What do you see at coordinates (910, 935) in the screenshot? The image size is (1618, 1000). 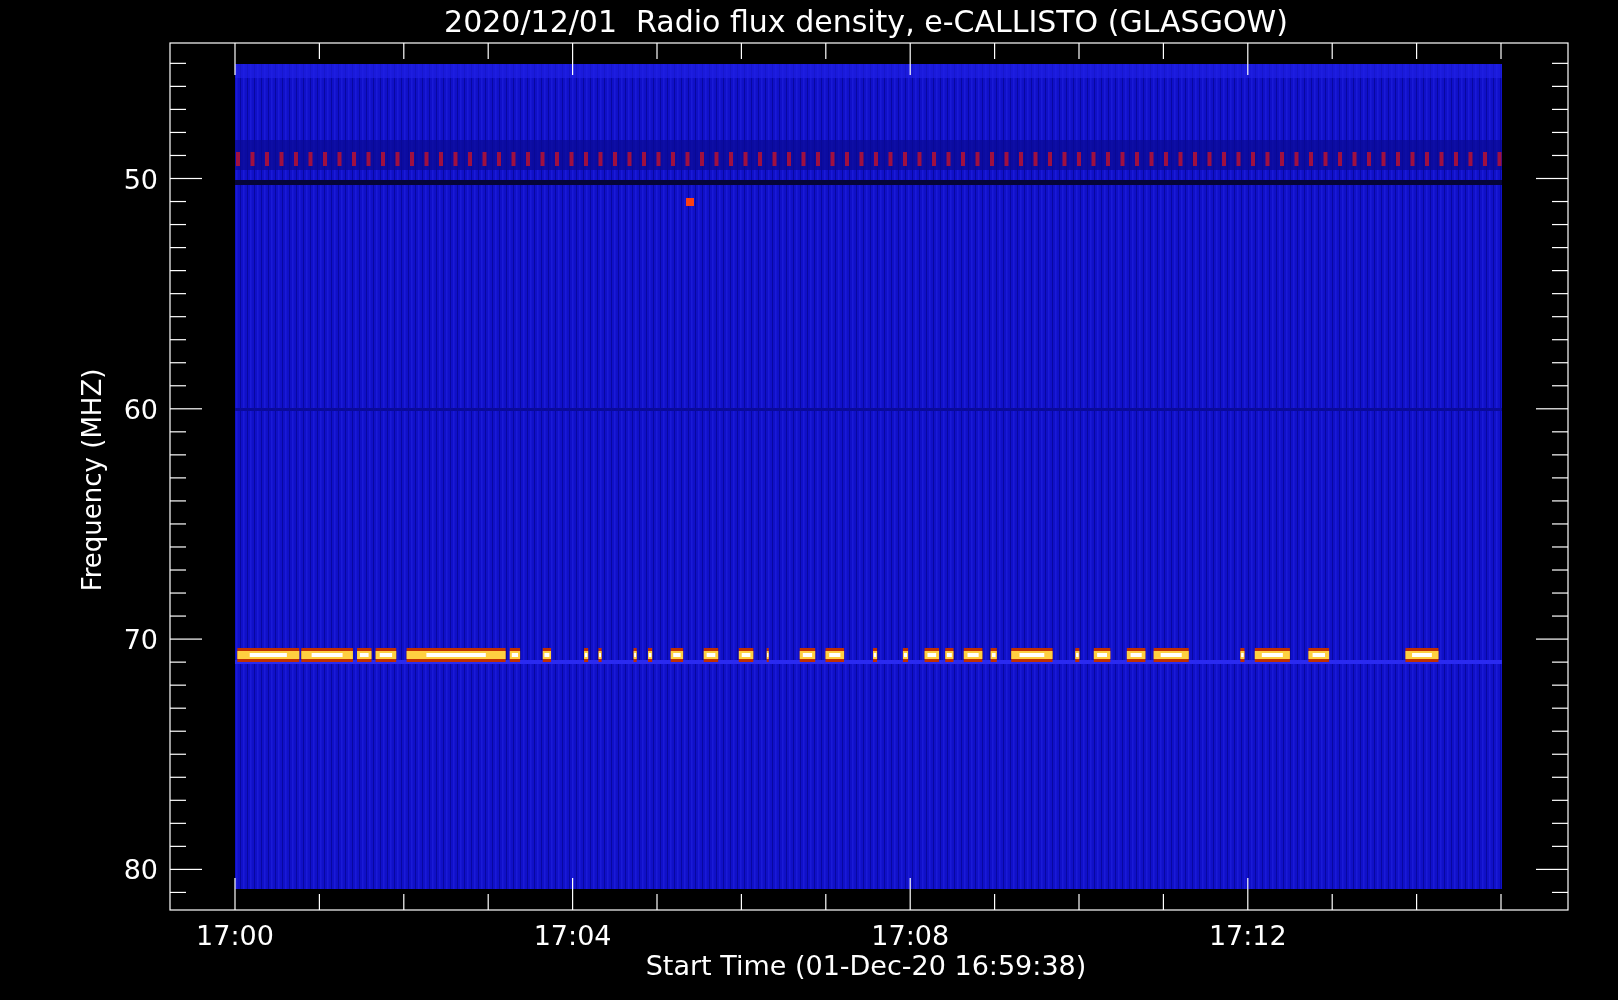 I see `x-tick-label: 17:08` at bounding box center [910, 935].